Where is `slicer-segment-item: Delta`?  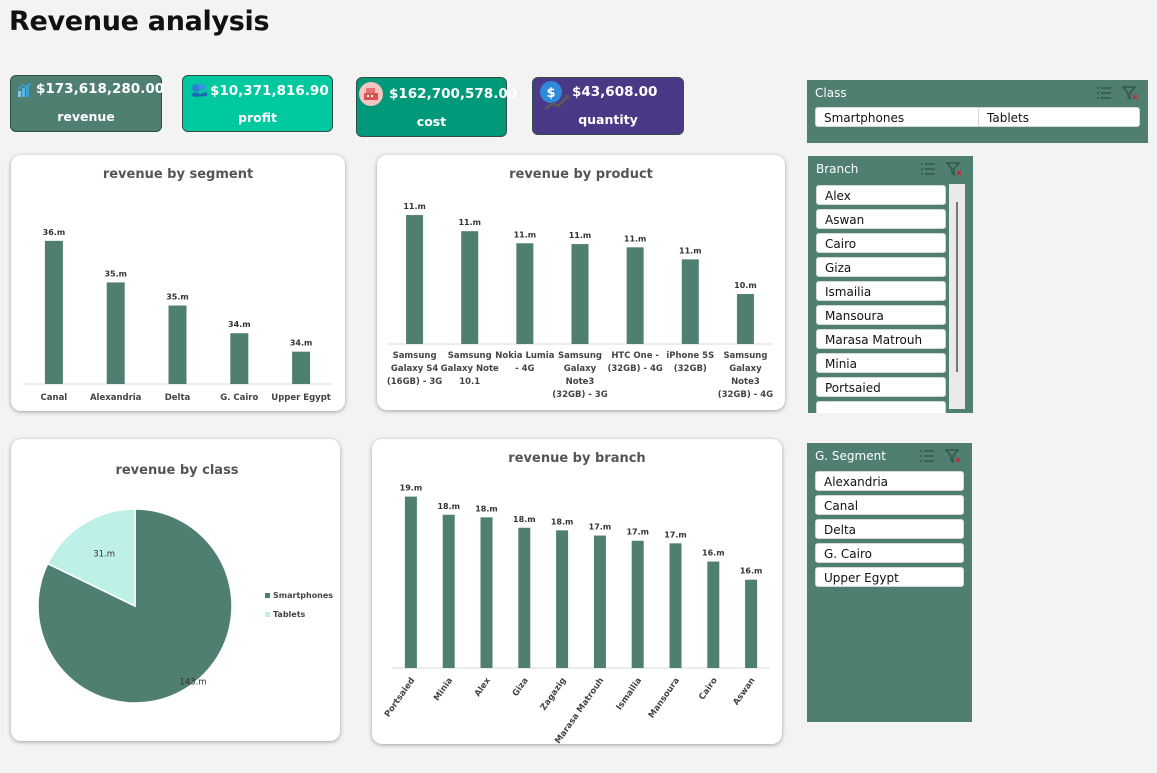
slicer-segment-item: Delta is located at coordinates (889, 529).